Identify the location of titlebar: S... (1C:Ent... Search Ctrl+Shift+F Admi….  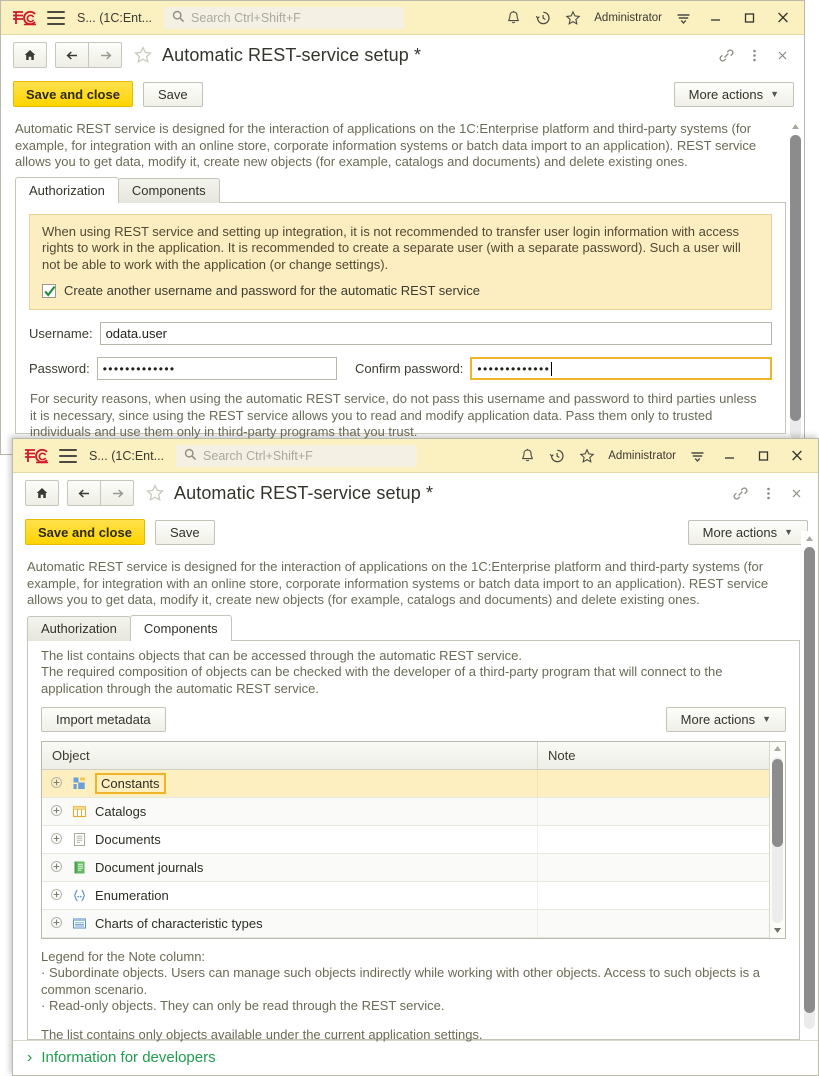
(402, 18).